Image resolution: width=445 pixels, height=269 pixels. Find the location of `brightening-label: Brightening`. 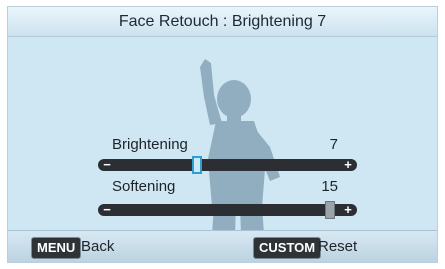

brightening-label: Brightening is located at coordinates (150, 144).